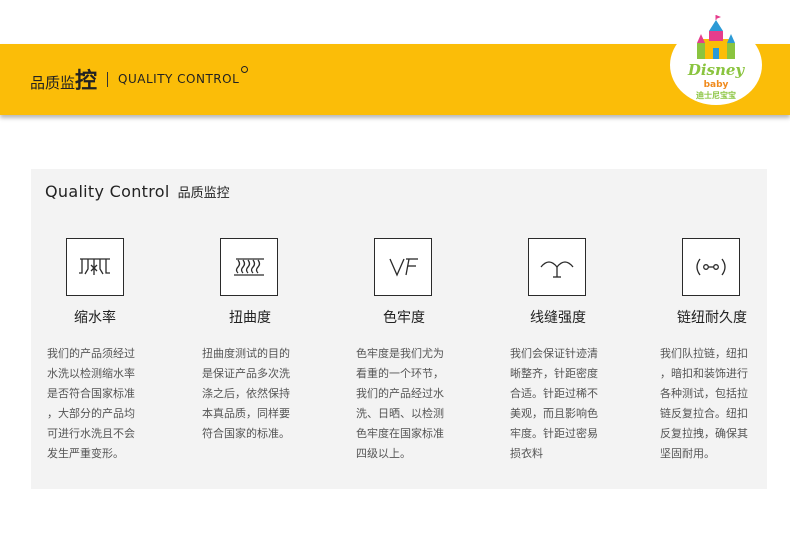 The width and height of the screenshot is (790, 546). I want to click on feature-title: 链纽耐久度, so click(712, 318).